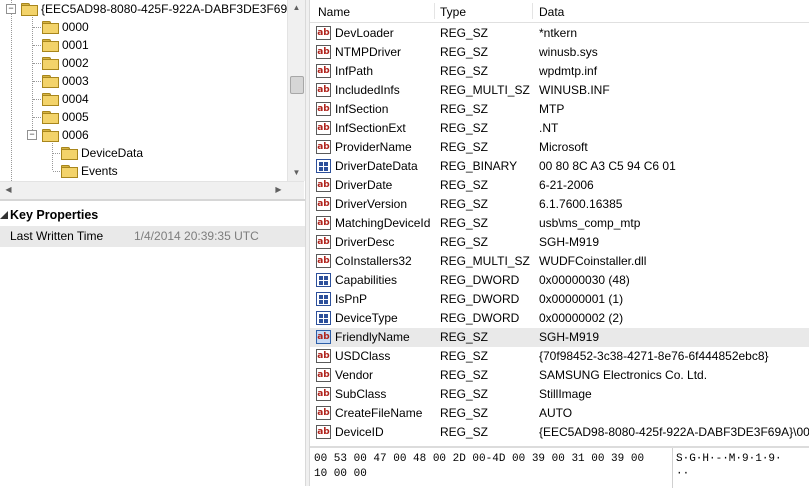  I want to click on property-row: Last Written Time 1/4/2014 20:39:35 UTC, so click(152, 236).